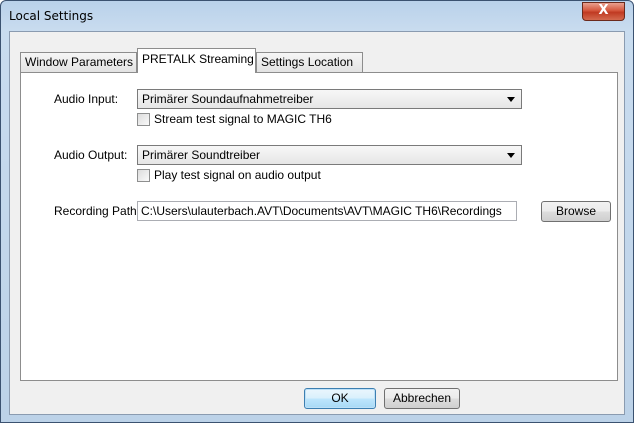 The width and height of the screenshot is (634, 423). I want to click on stream-test-signal-label: Stream test signal to MAGIC TH6, so click(243, 119).